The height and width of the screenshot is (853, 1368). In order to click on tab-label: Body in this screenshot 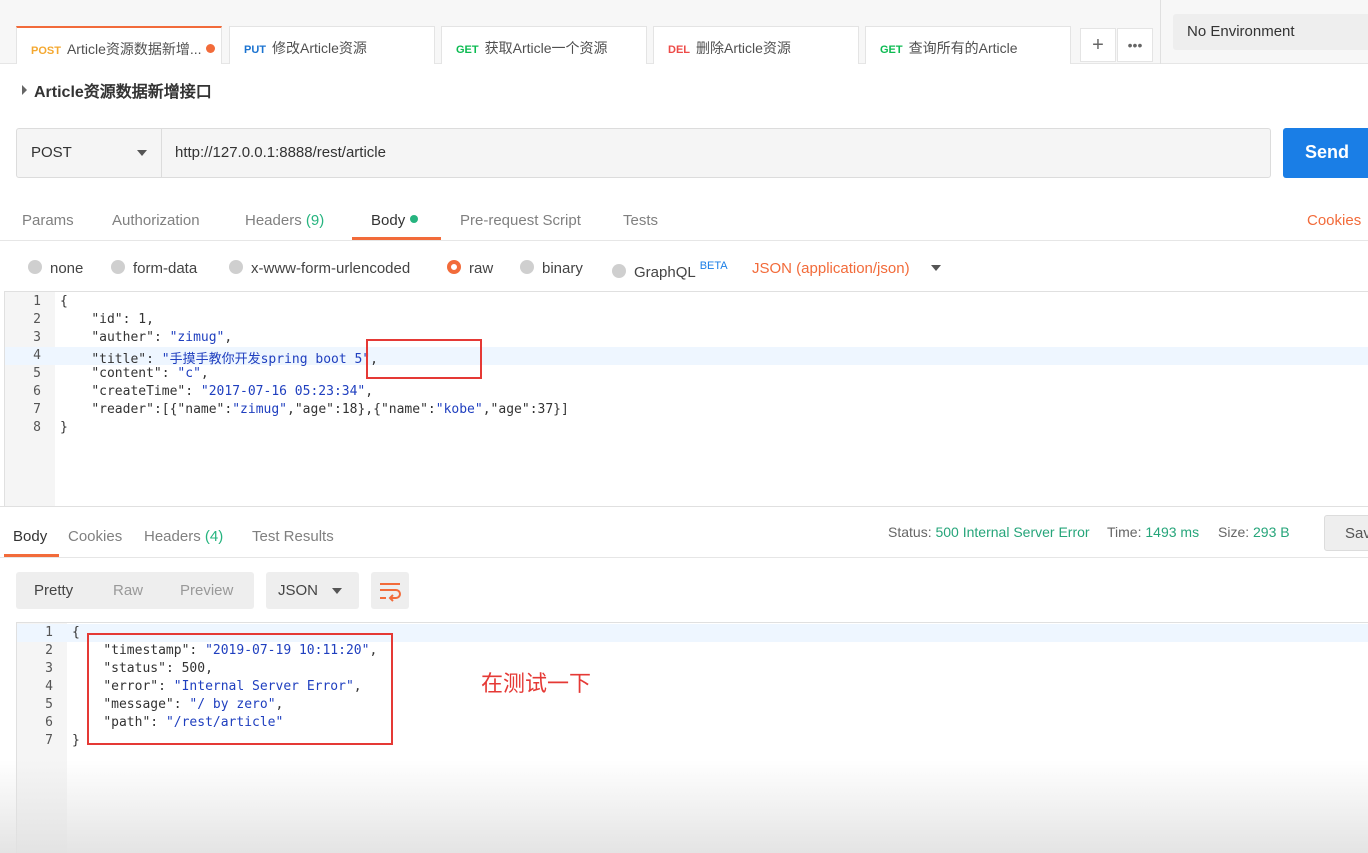, I will do `click(388, 220)`.